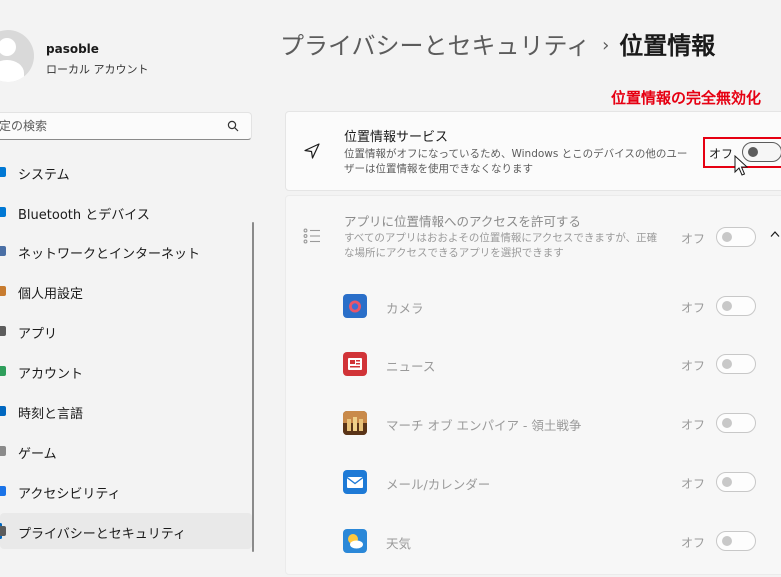 This screenshot has height=577, width=781. I want to click on search-input, so click(109, 126).